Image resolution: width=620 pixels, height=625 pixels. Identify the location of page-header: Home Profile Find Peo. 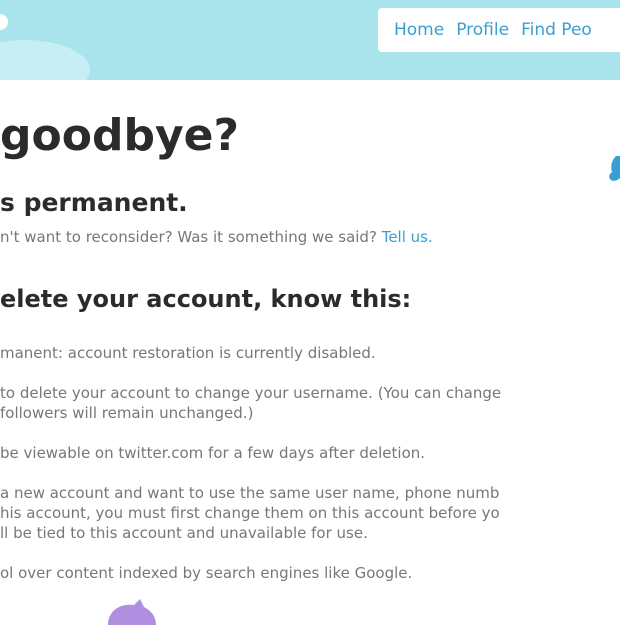
(310, 40).